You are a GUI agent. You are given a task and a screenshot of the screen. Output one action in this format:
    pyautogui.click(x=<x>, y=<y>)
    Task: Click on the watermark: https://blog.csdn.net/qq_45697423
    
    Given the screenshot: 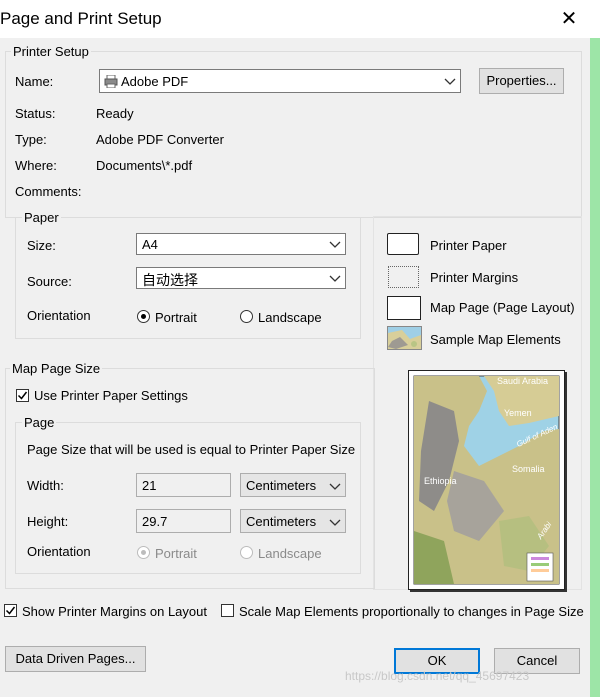 What is the action you would take?
    pyautogui.click(x=437, y=676)
    